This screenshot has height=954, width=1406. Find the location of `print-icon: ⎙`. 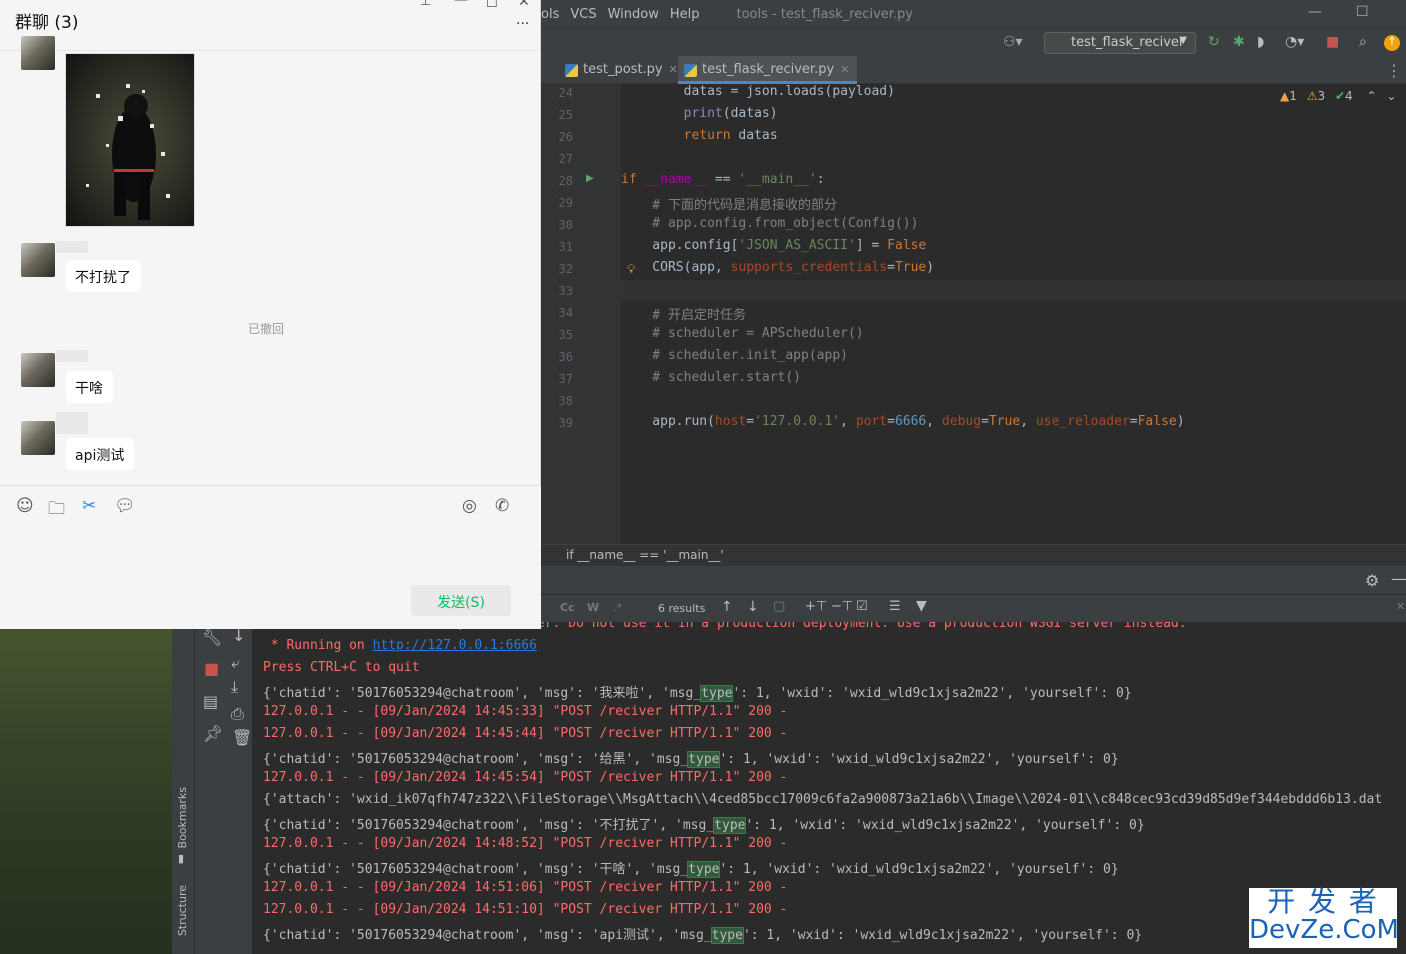

print-icon: ⎙ is located at coordinates (237, 714).